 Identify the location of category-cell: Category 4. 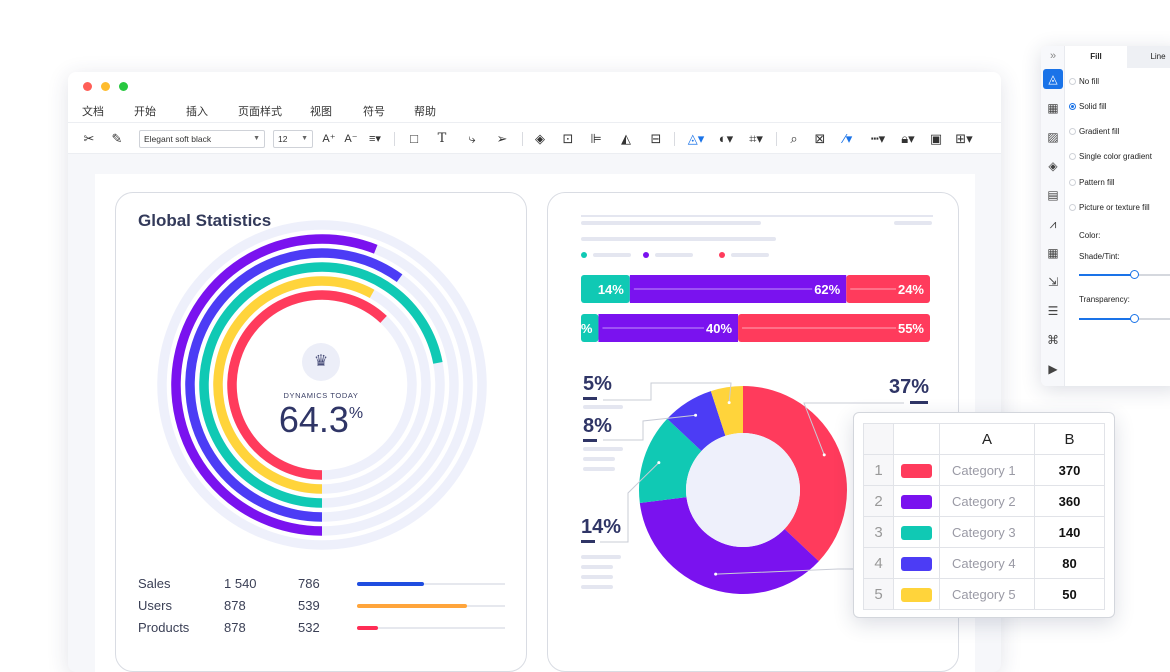
(987, 563).